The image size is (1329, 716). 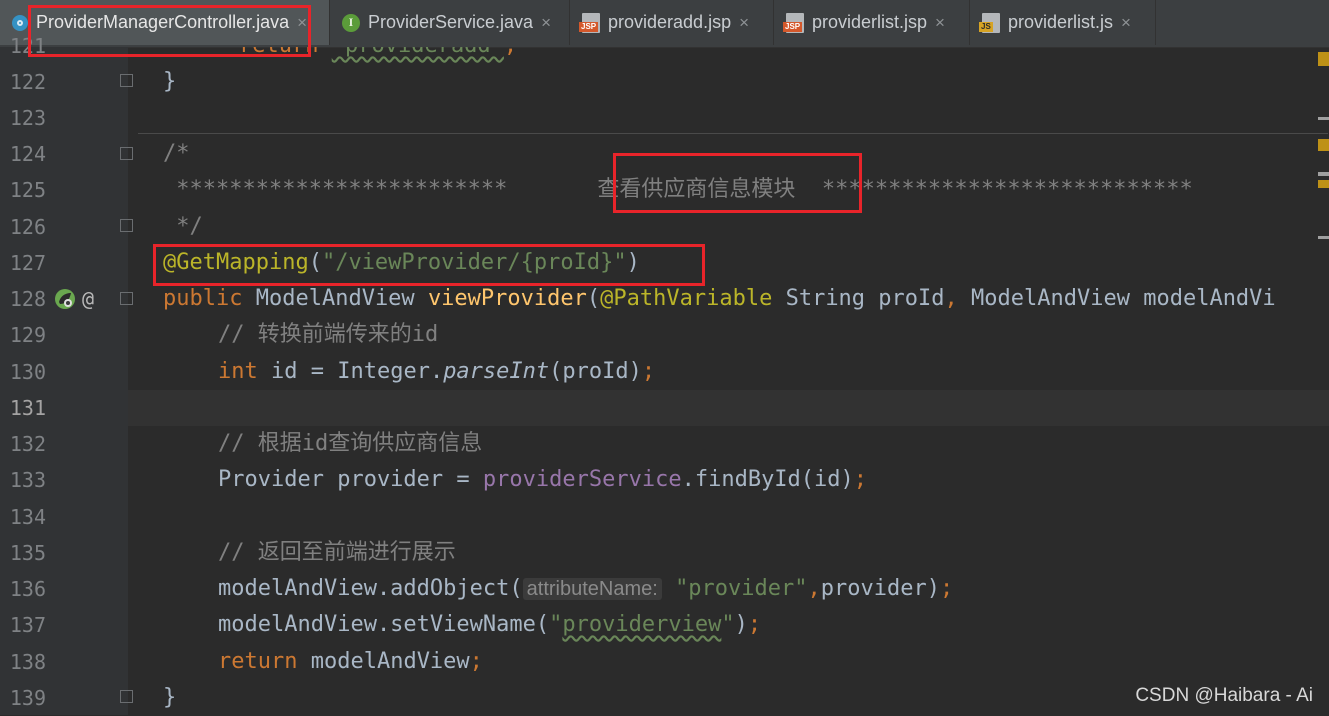 What do you see at coordinates (350, 479) in the screenshot?
I see `code-text: Provider provider =` at bounding box center [350, 479].